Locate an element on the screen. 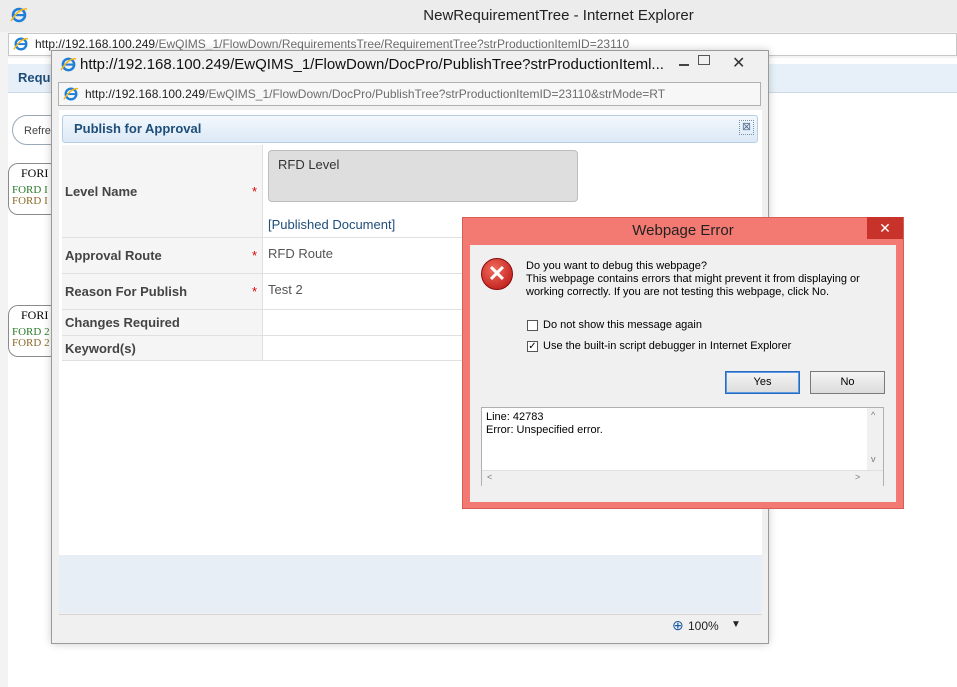 The height and width of the screenshot is (687, 957). changes-required-label: Changes Required is located at coordinates (122, 322).